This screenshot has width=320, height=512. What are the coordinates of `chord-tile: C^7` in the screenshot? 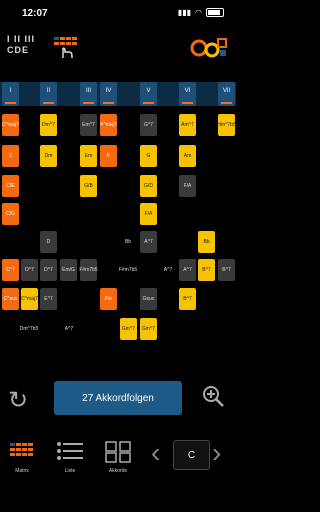 It's located at (10, 270).